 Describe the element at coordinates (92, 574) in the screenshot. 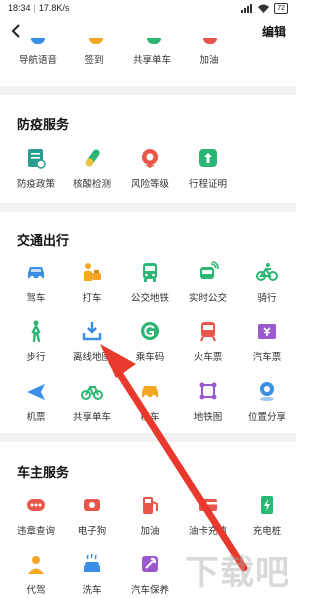

I see `grid-item-car-wash: 洗车` at that location.